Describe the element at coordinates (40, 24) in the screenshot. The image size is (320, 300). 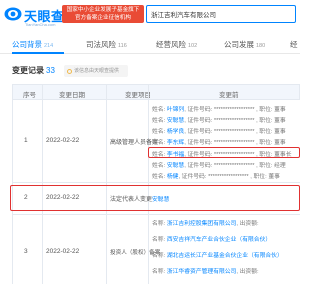
I see `logo-subtext: TianYanCha.com` at that location.